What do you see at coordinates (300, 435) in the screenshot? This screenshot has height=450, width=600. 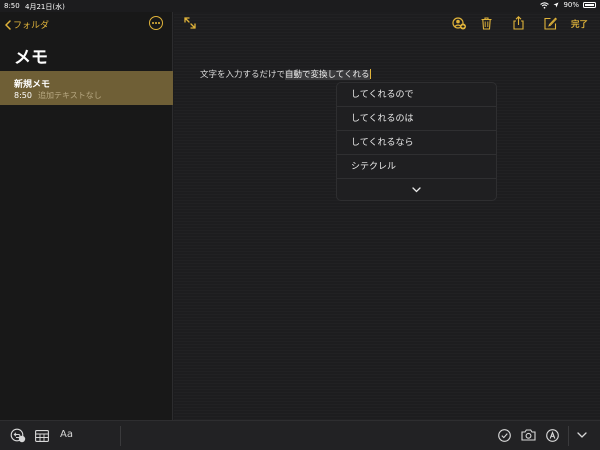 I see `keyboard-shortcut-bar: Aa` at bounding box center [300, 435].